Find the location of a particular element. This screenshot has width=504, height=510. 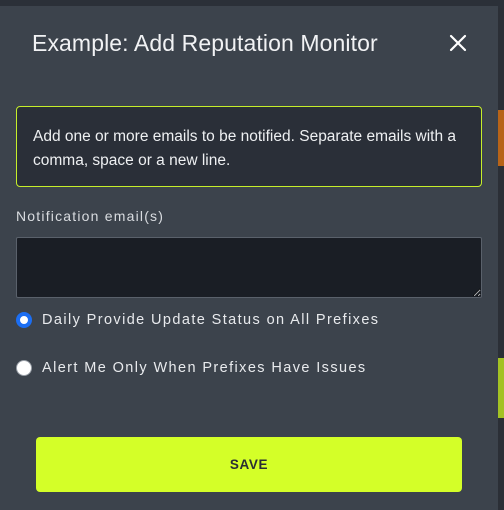

radio-button-selected is located at coordinates (24, 320).